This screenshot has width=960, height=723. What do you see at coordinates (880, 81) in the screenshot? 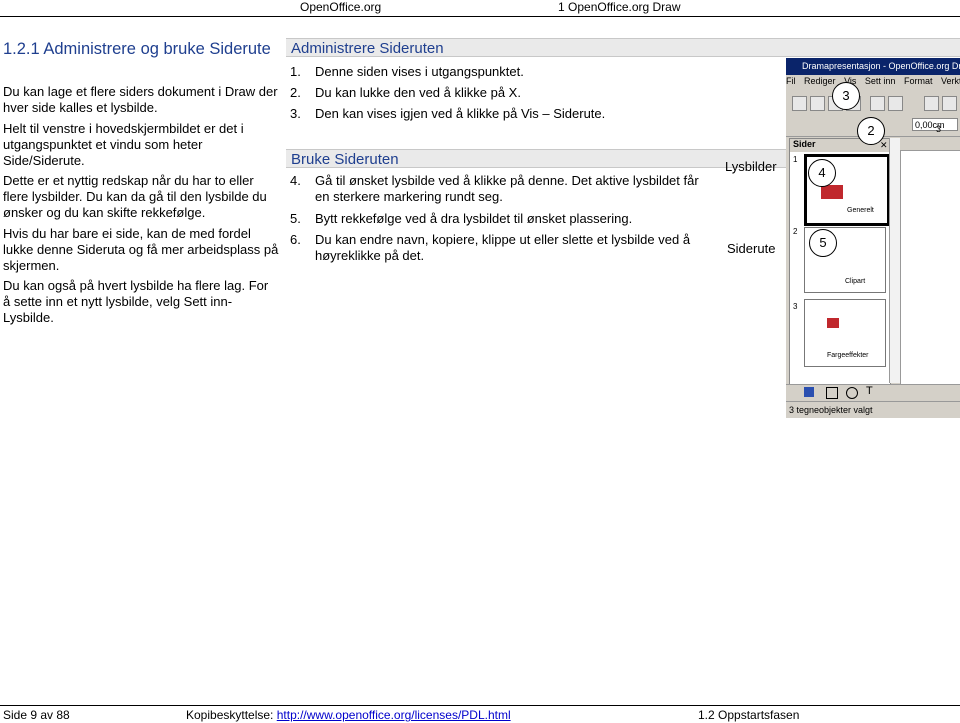
I see `menu-item-sett-inn: Sett inn` at bounding box center [880, 81].